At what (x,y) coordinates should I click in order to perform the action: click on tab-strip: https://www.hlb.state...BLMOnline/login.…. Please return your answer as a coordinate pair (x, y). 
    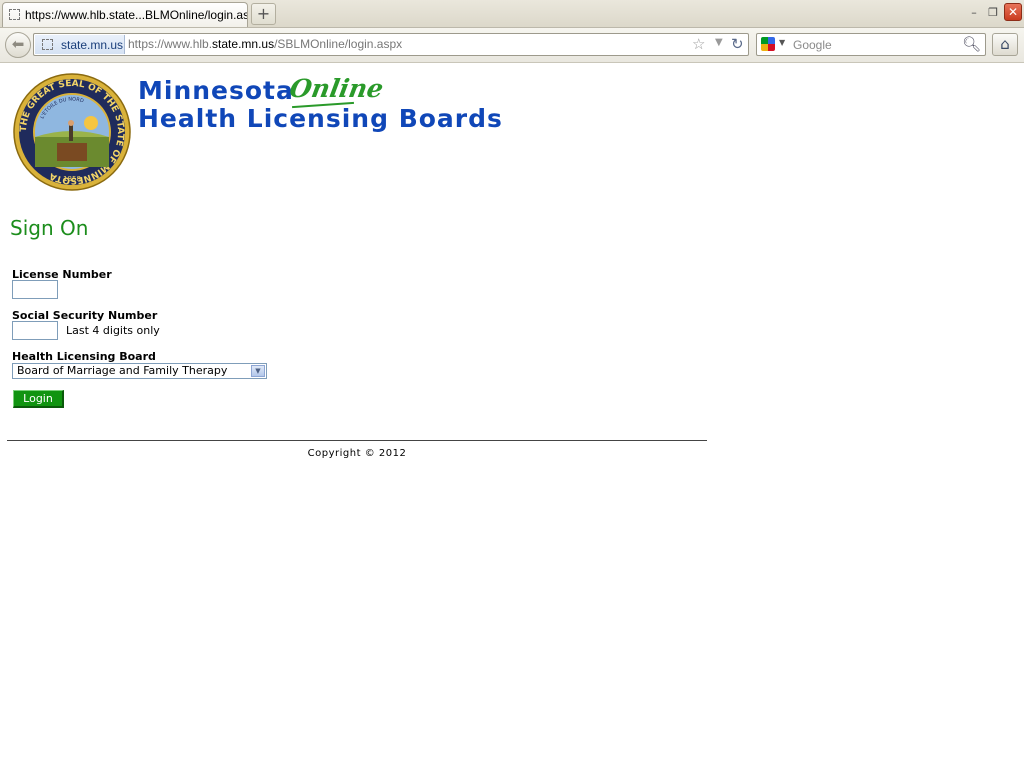
    Looking at the image, I should click on (512, 14).